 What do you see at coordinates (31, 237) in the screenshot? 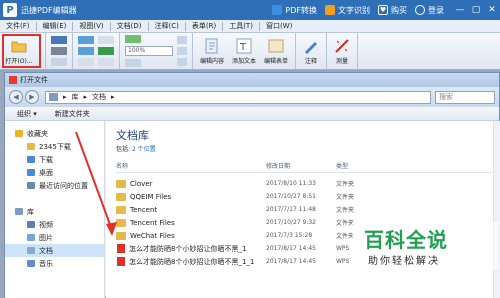
I see `picture-icon` at bounding box center [31, 237].